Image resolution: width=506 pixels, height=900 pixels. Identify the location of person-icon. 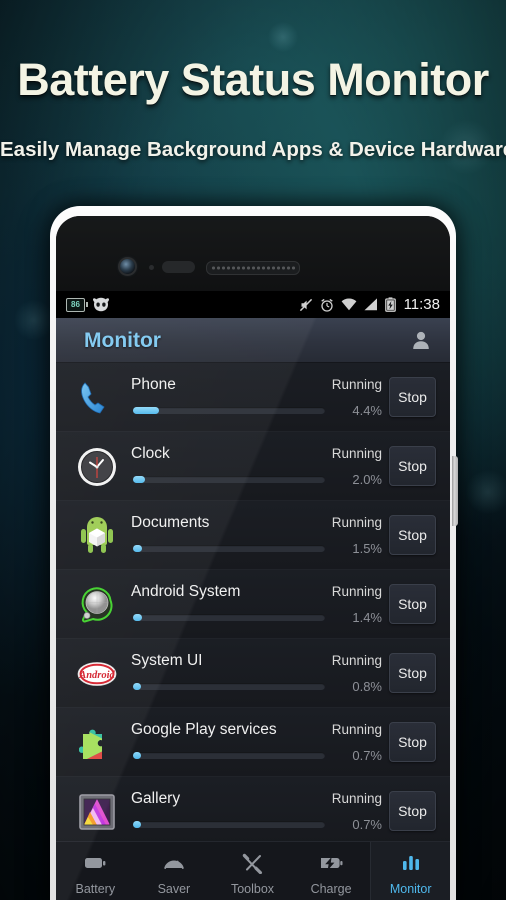
(421, 340).